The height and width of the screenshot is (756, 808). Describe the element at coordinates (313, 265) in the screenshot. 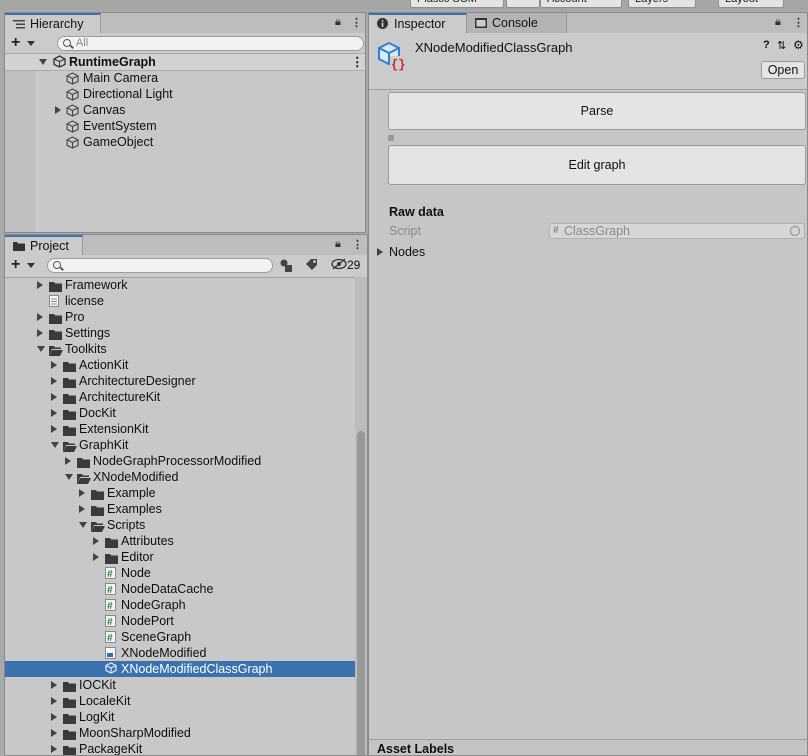

I see `label-tag-icon` at that location.